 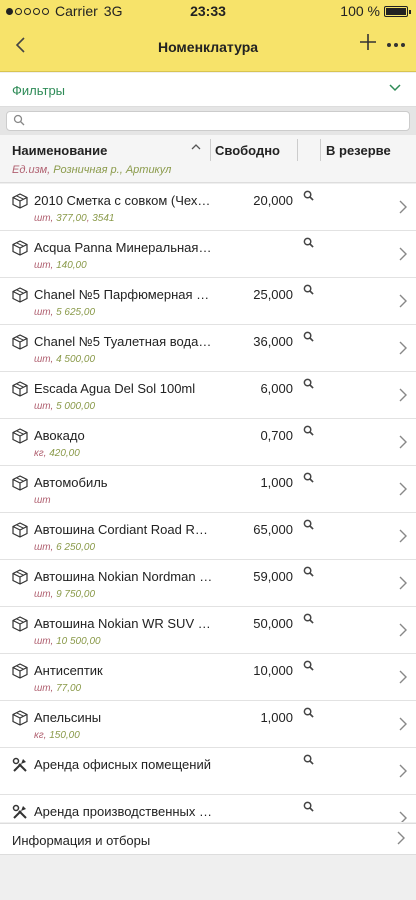 I want to click on item-price: 5 000,00, so click(x=76, y=406).